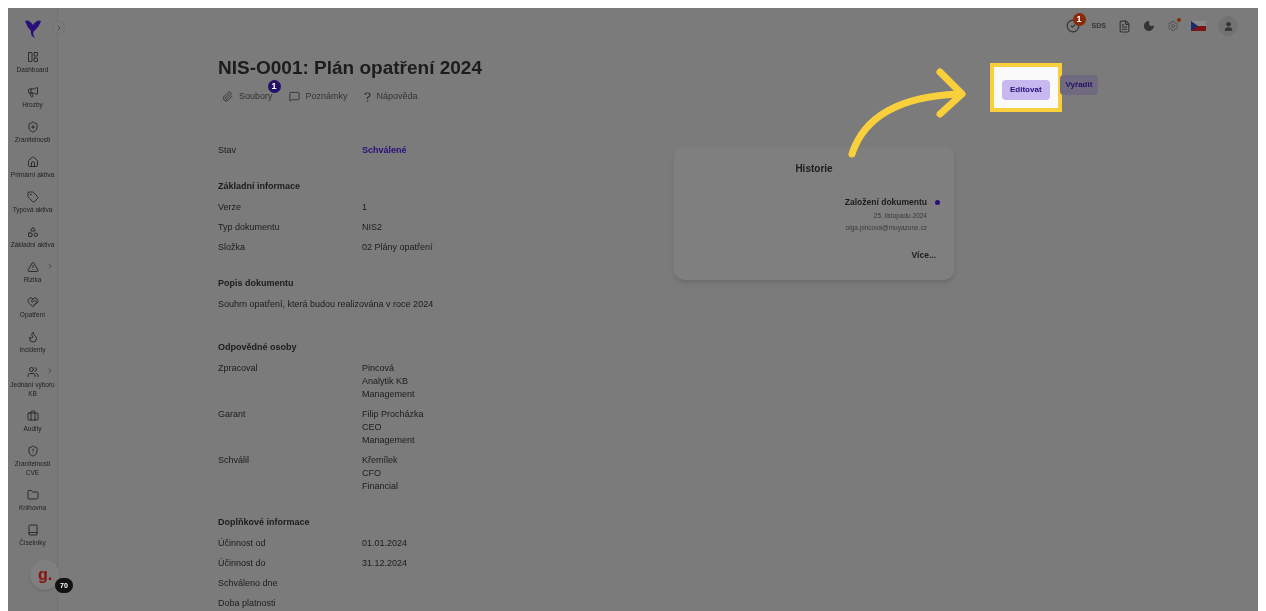 This screenshot has height=611, width=1266. Describe the element at coordinates (32, 337) in the screenshot. I see `flame-icon` at that location.